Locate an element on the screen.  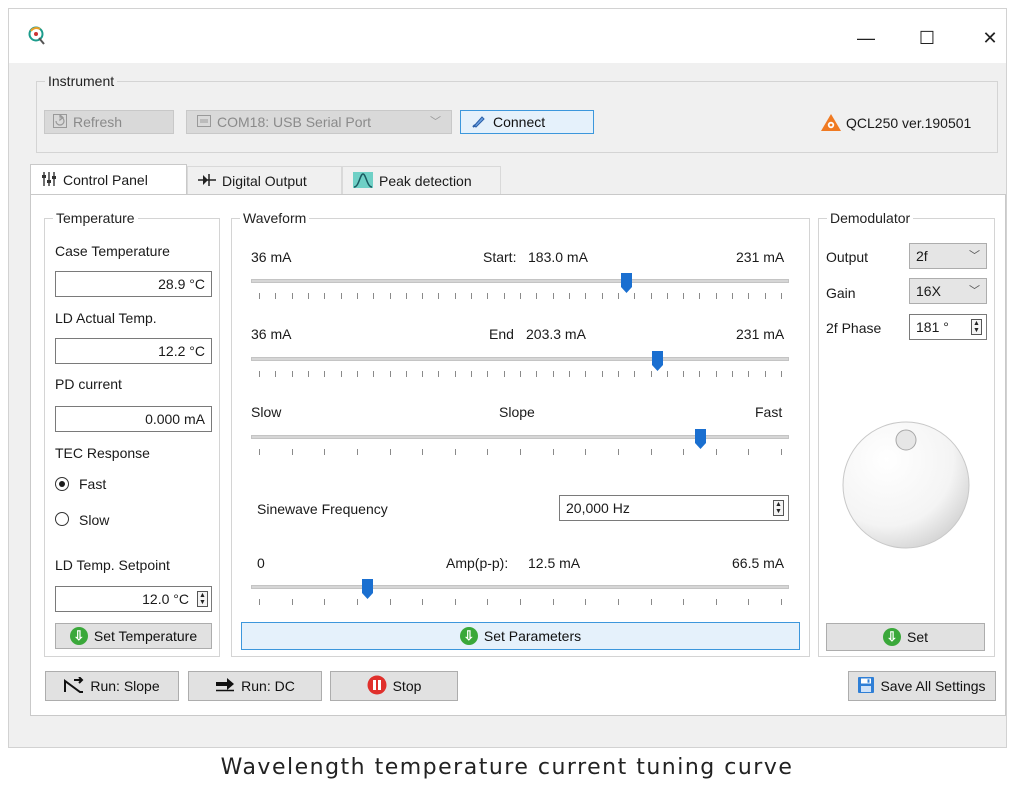
set-temperature-button: Set Temperature is located at coordinates (133, 636).